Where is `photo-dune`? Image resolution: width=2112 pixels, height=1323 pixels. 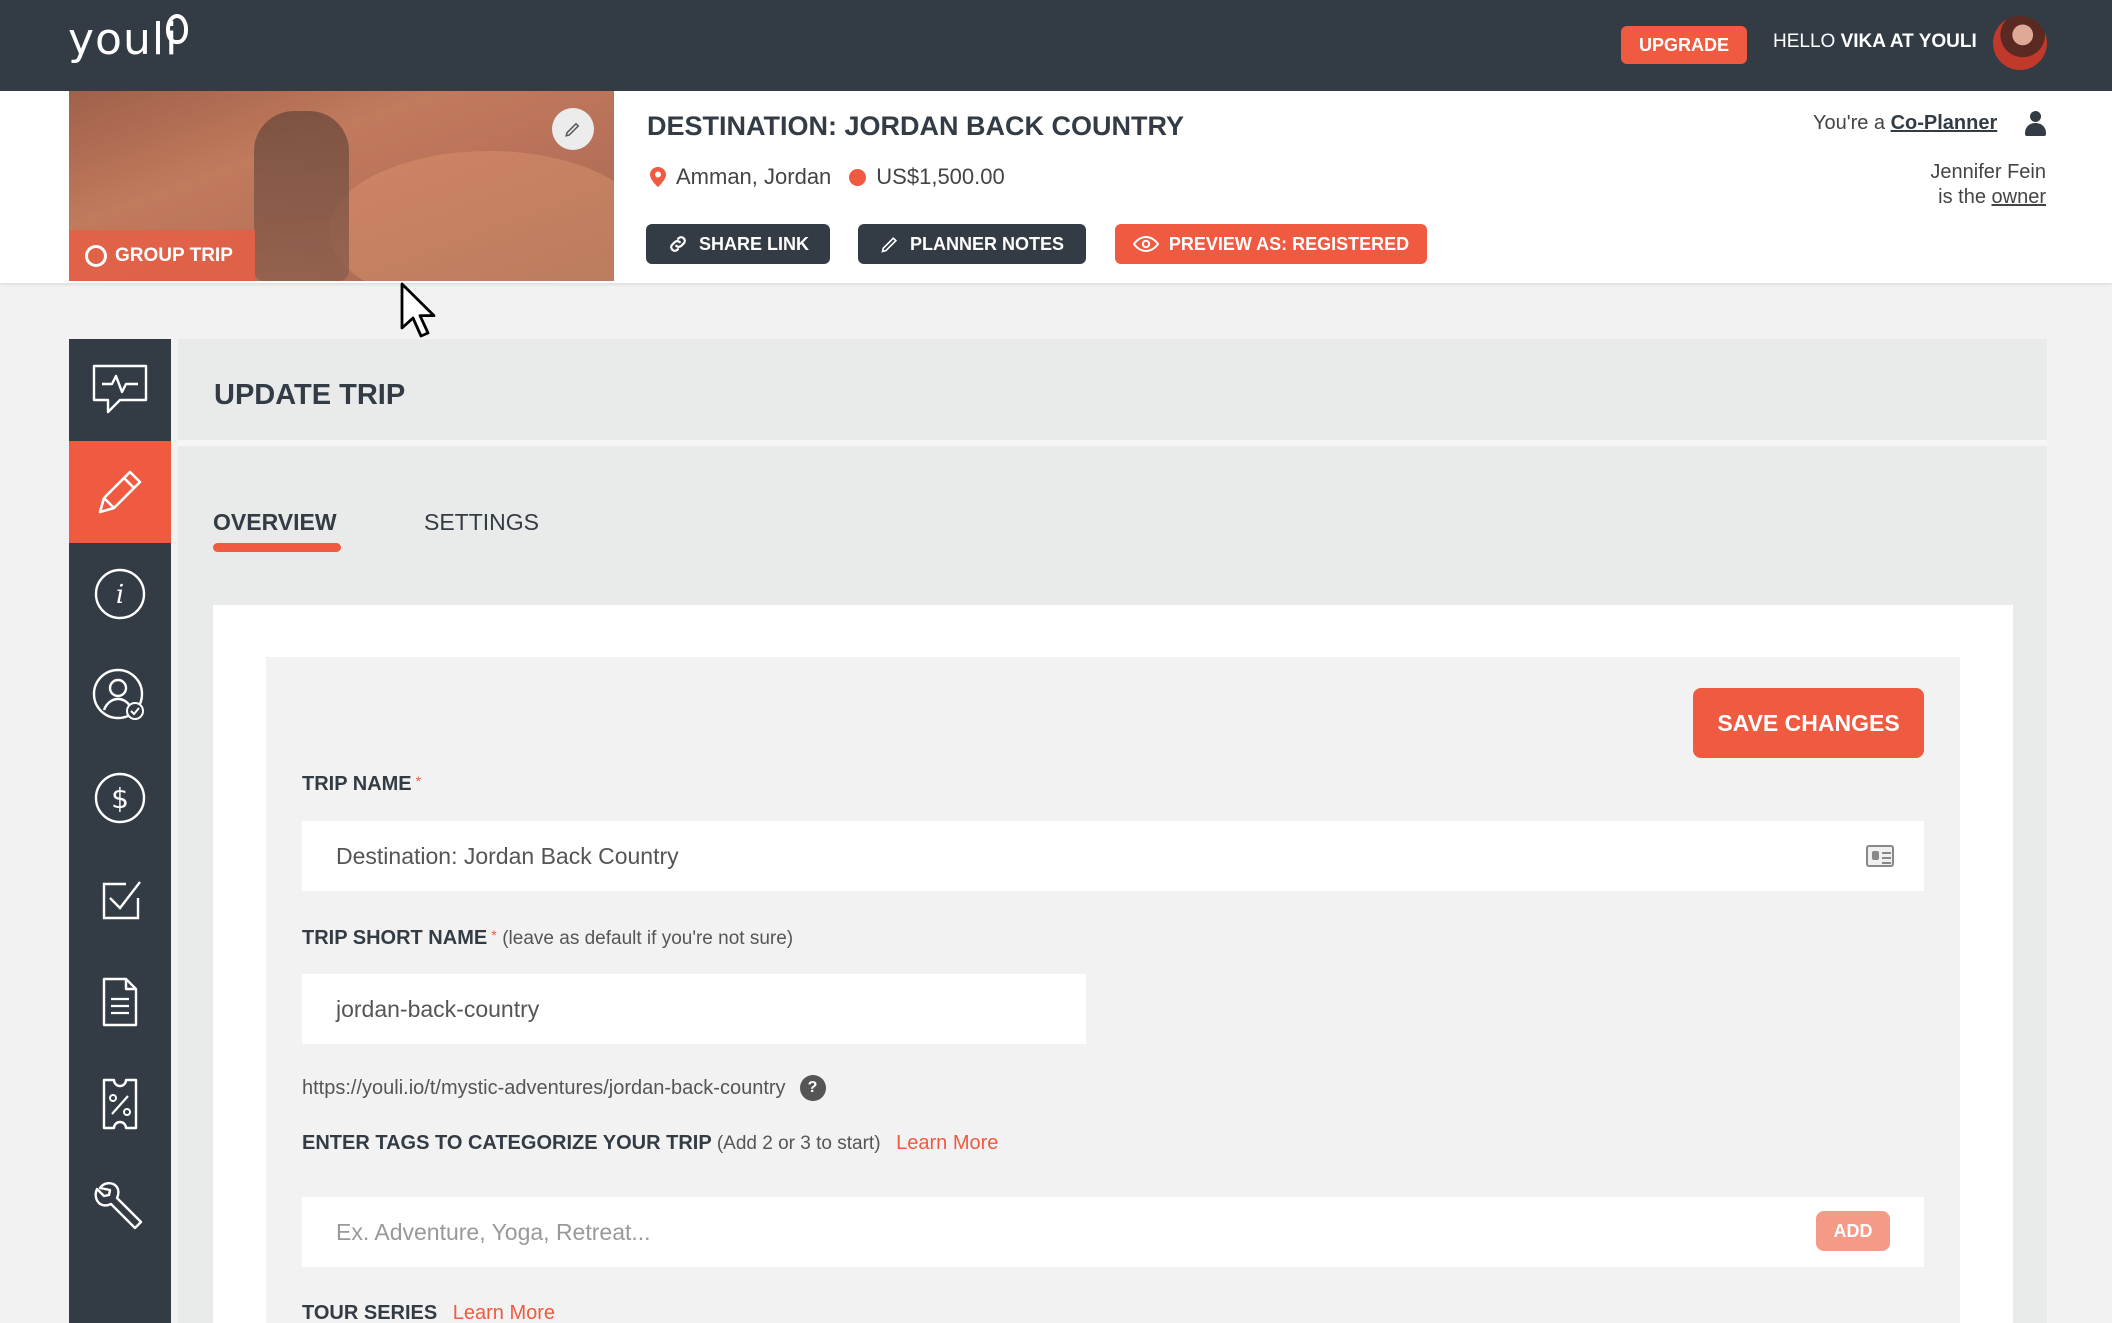 photo-dune is located at coordinates (471, 216).